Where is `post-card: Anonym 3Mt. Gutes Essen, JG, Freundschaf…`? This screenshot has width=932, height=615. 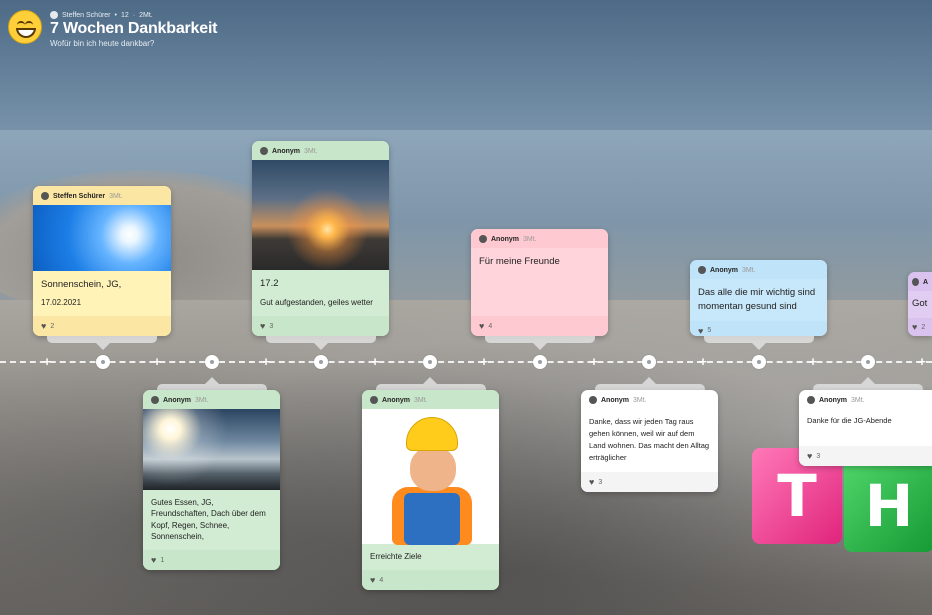 post-card: Anonym 3Mt. Gutes Essen, JG, Freundschaf… is located at coordinates (211, 480).